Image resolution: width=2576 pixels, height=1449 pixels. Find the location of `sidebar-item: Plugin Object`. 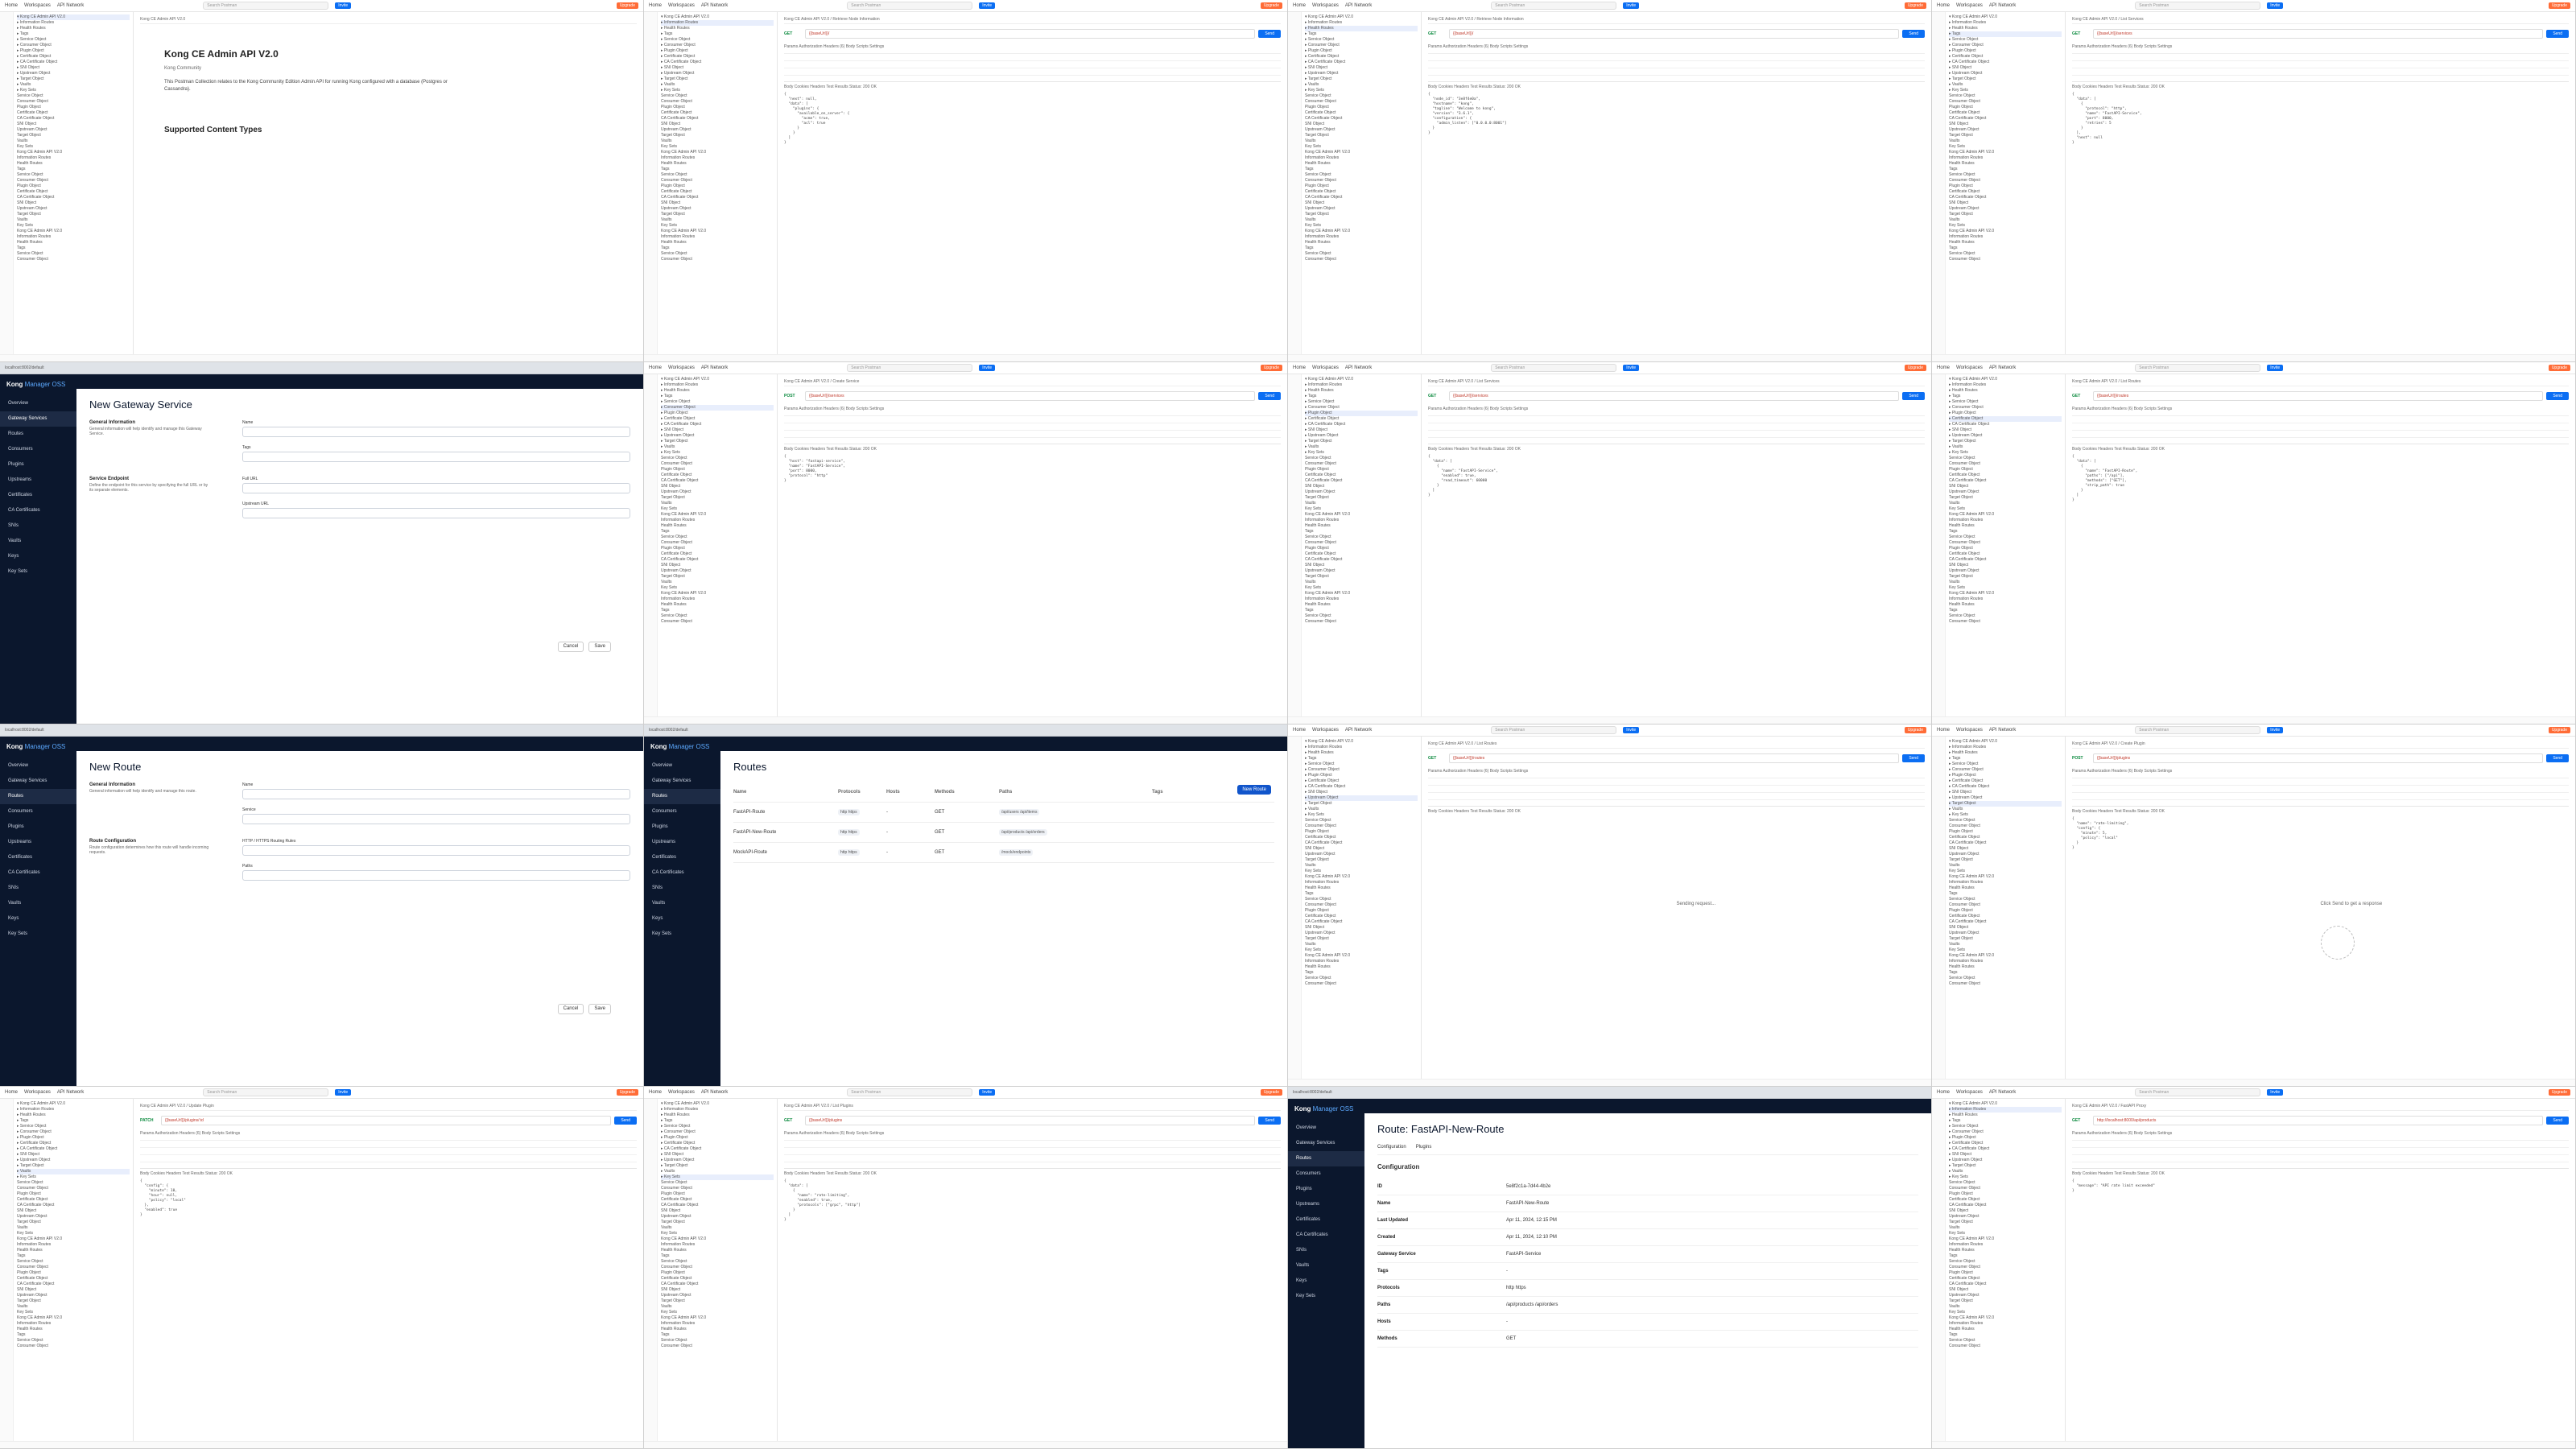

sidebar-item: Plugin Object is located at coordinates (2005, 1194).